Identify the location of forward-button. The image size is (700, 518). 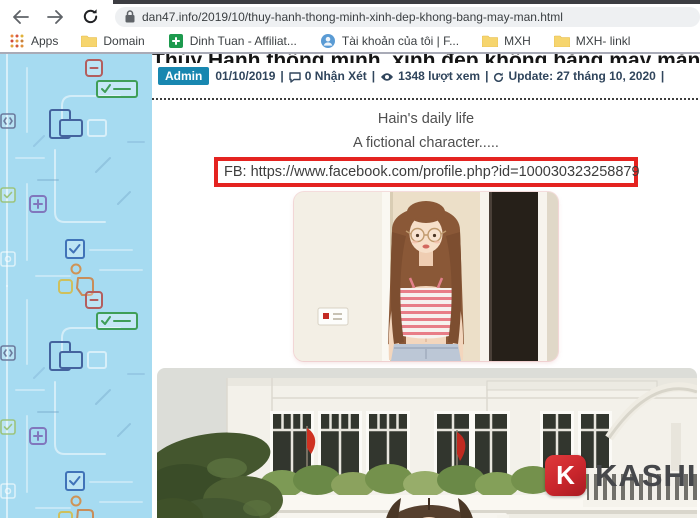
(55, 17).